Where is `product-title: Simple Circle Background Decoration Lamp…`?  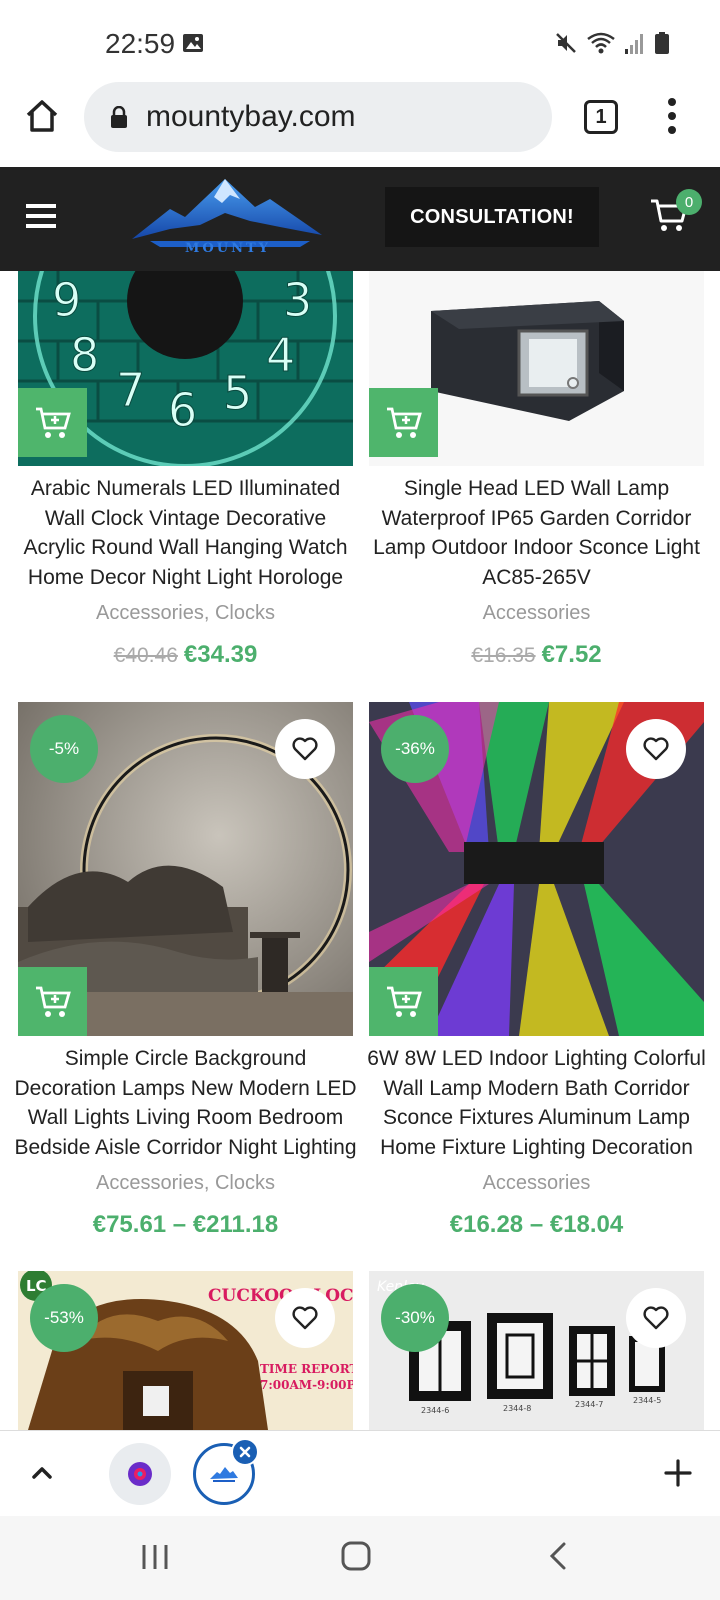
product-title: Simple Circle Background Decoration Lamp… is located at coordinates (185, 1103).